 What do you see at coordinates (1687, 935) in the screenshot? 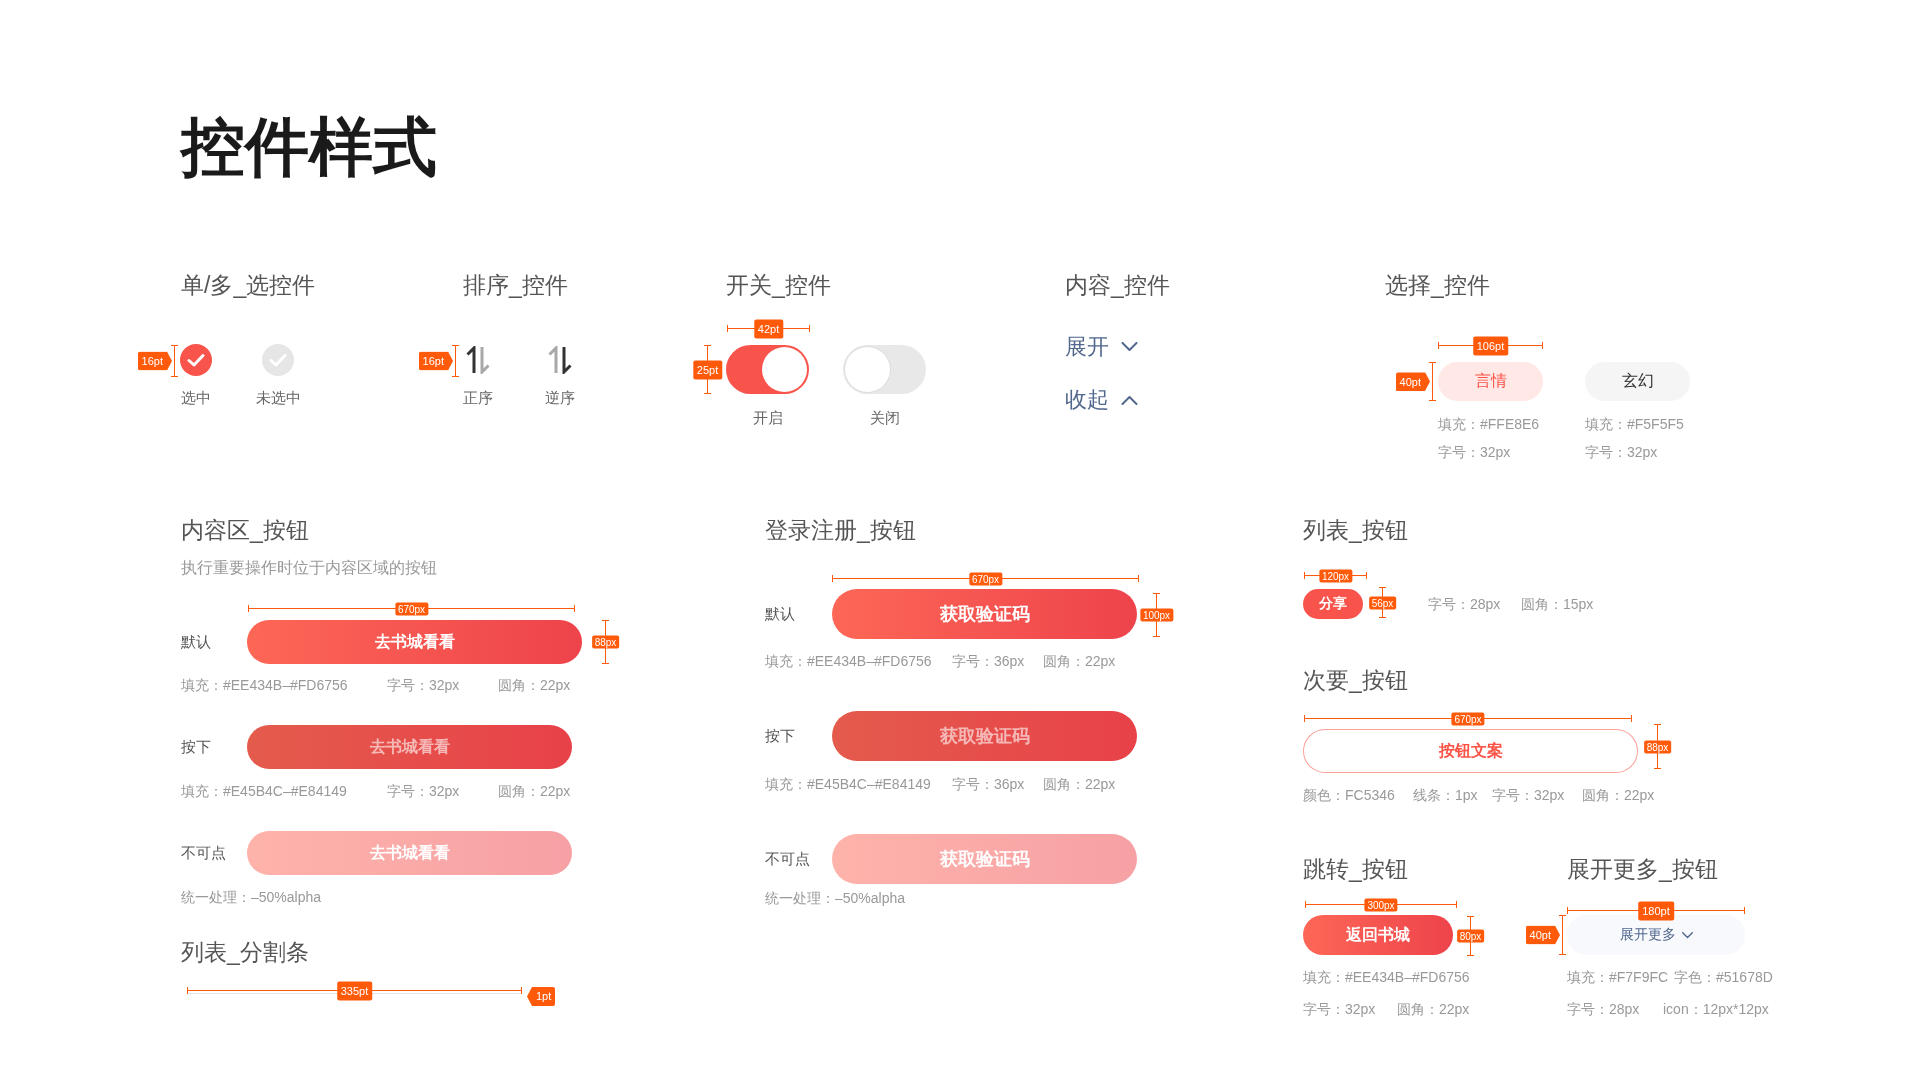
I see `chevron-down-icon` at bounding box center [1687, 935].